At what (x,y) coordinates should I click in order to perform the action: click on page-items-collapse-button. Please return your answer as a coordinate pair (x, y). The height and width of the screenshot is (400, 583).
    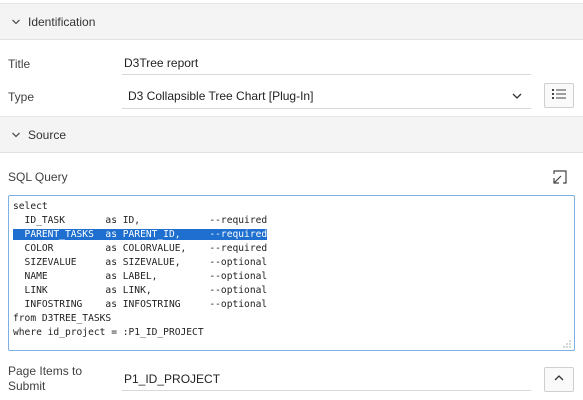
    Looking at the image, I should click on (559, 379).